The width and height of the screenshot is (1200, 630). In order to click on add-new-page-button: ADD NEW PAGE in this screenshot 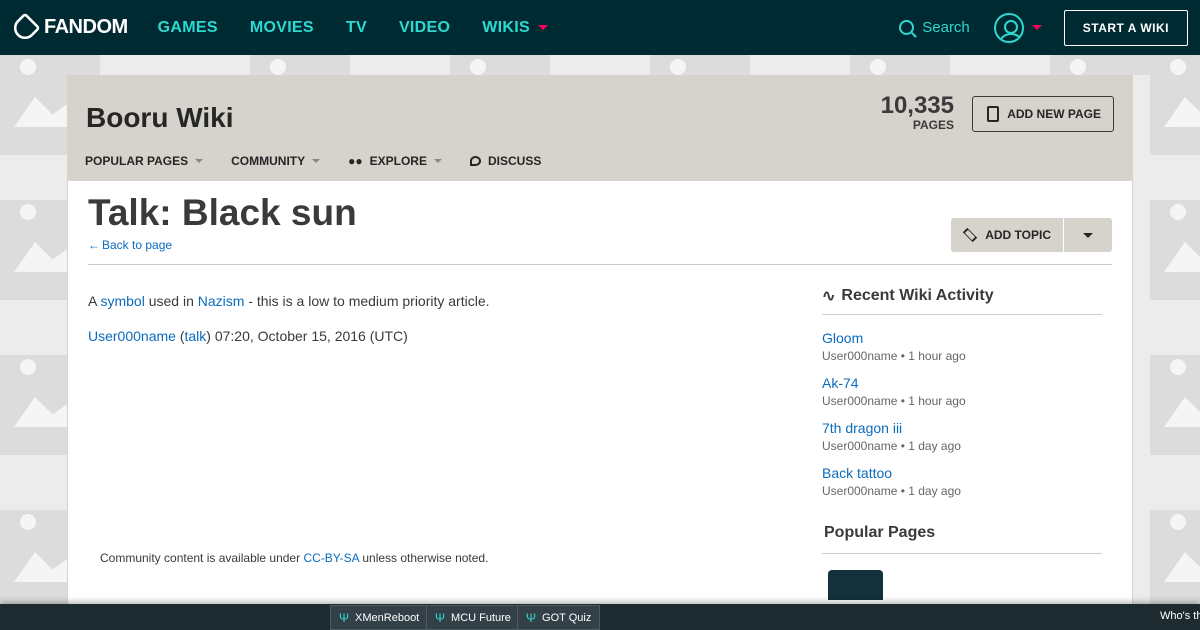, I will do `click(1043, 114)`.